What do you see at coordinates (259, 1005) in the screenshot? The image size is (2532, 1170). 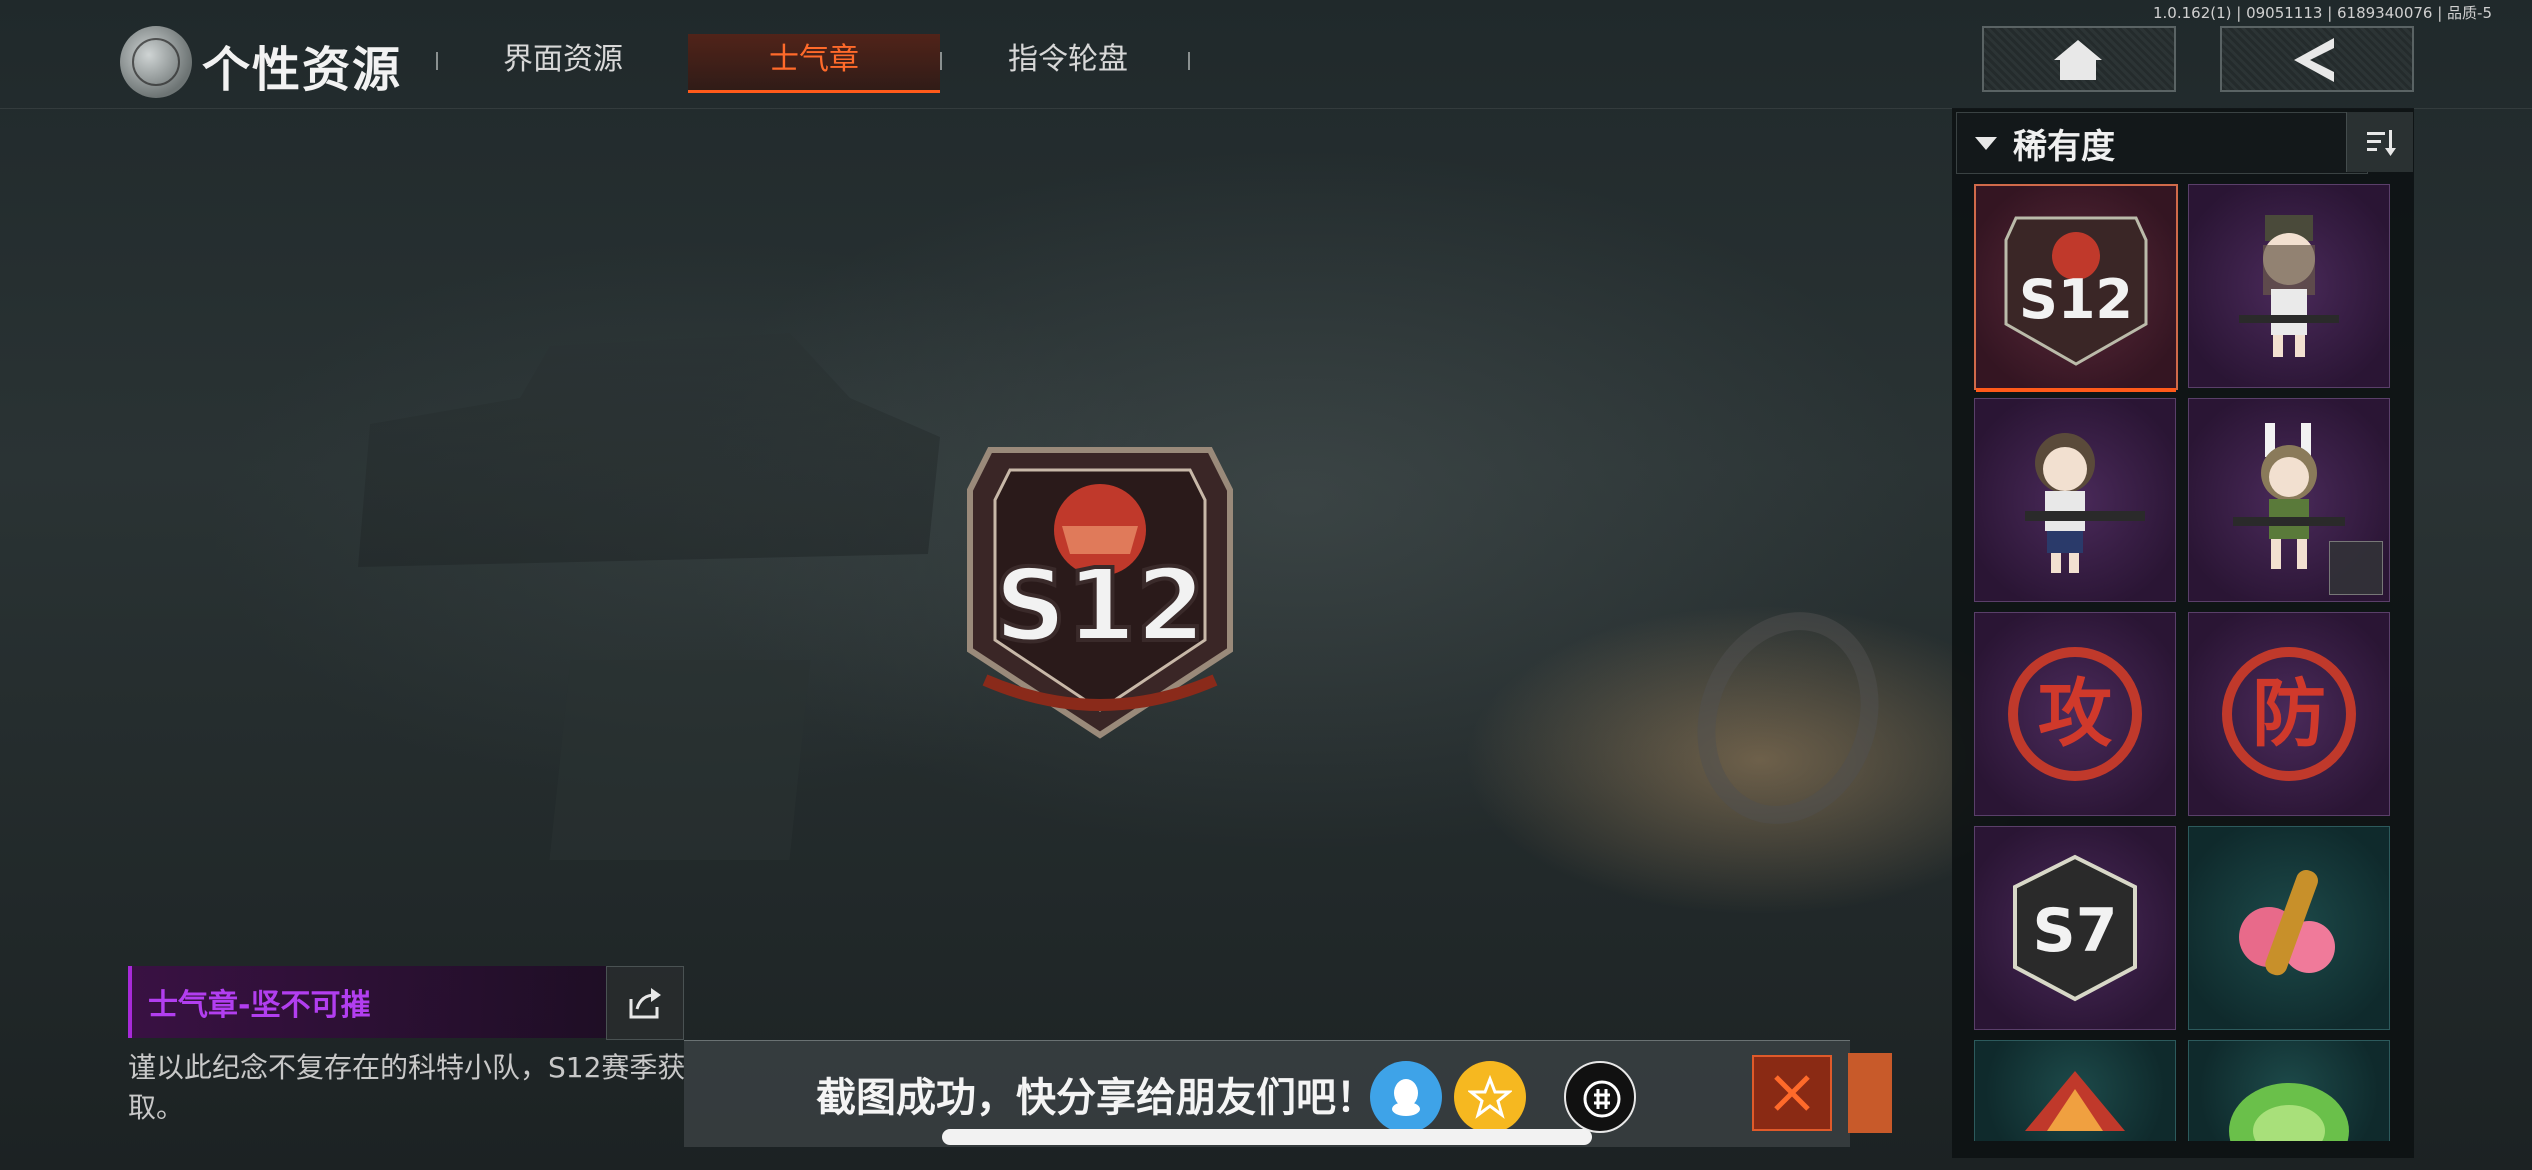 I see `badge-name: 士气章-坚不可摧` at bounding box center [259, 1005].